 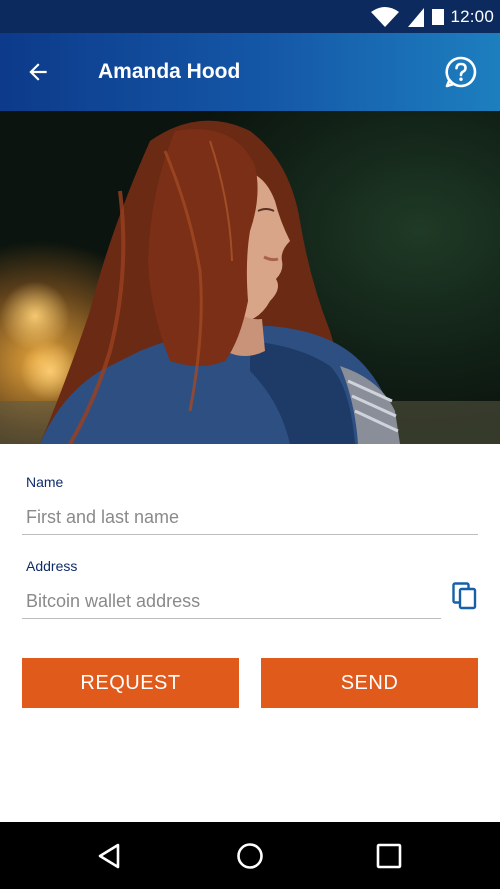 I want to click on copy-icon, so click(x=464, y=596).